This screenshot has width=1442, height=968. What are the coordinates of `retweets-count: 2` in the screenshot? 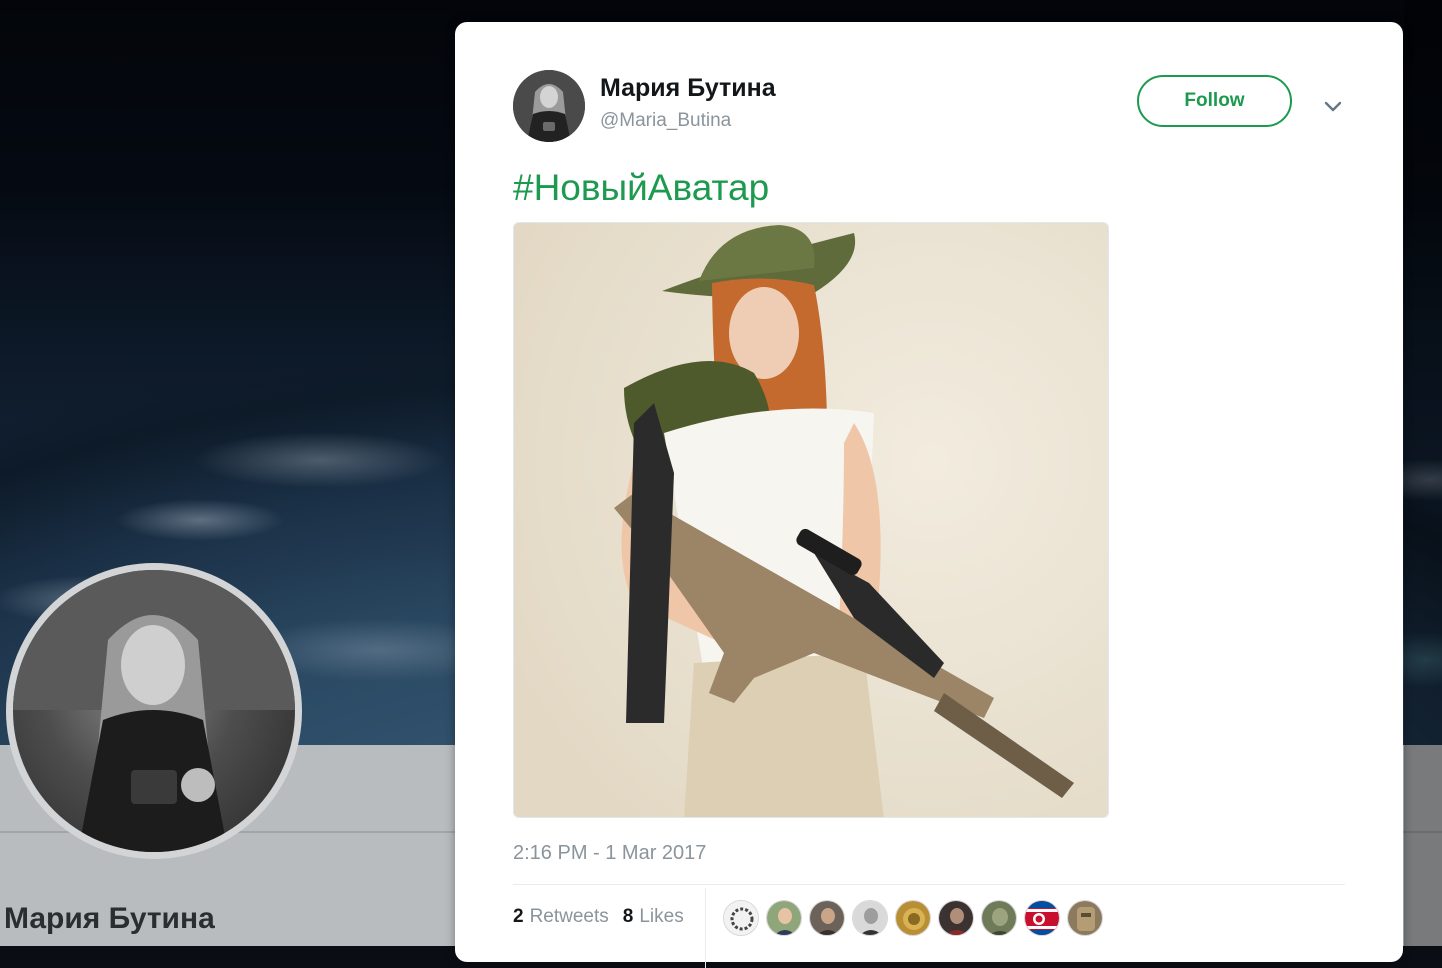 It's located at (518, 916).